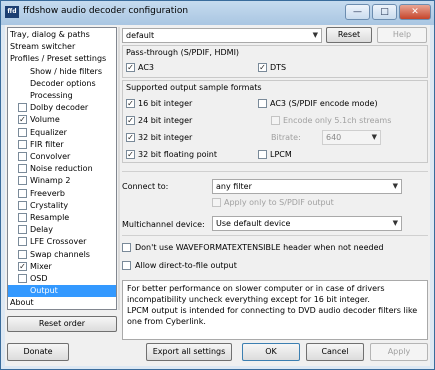 The width and height of the screenshot is (435, 370). What do you see at coordinates (58, 242) in the screenshot?
I see `tree-item-label: LFE Crossover` at bounding box center [58, 242].